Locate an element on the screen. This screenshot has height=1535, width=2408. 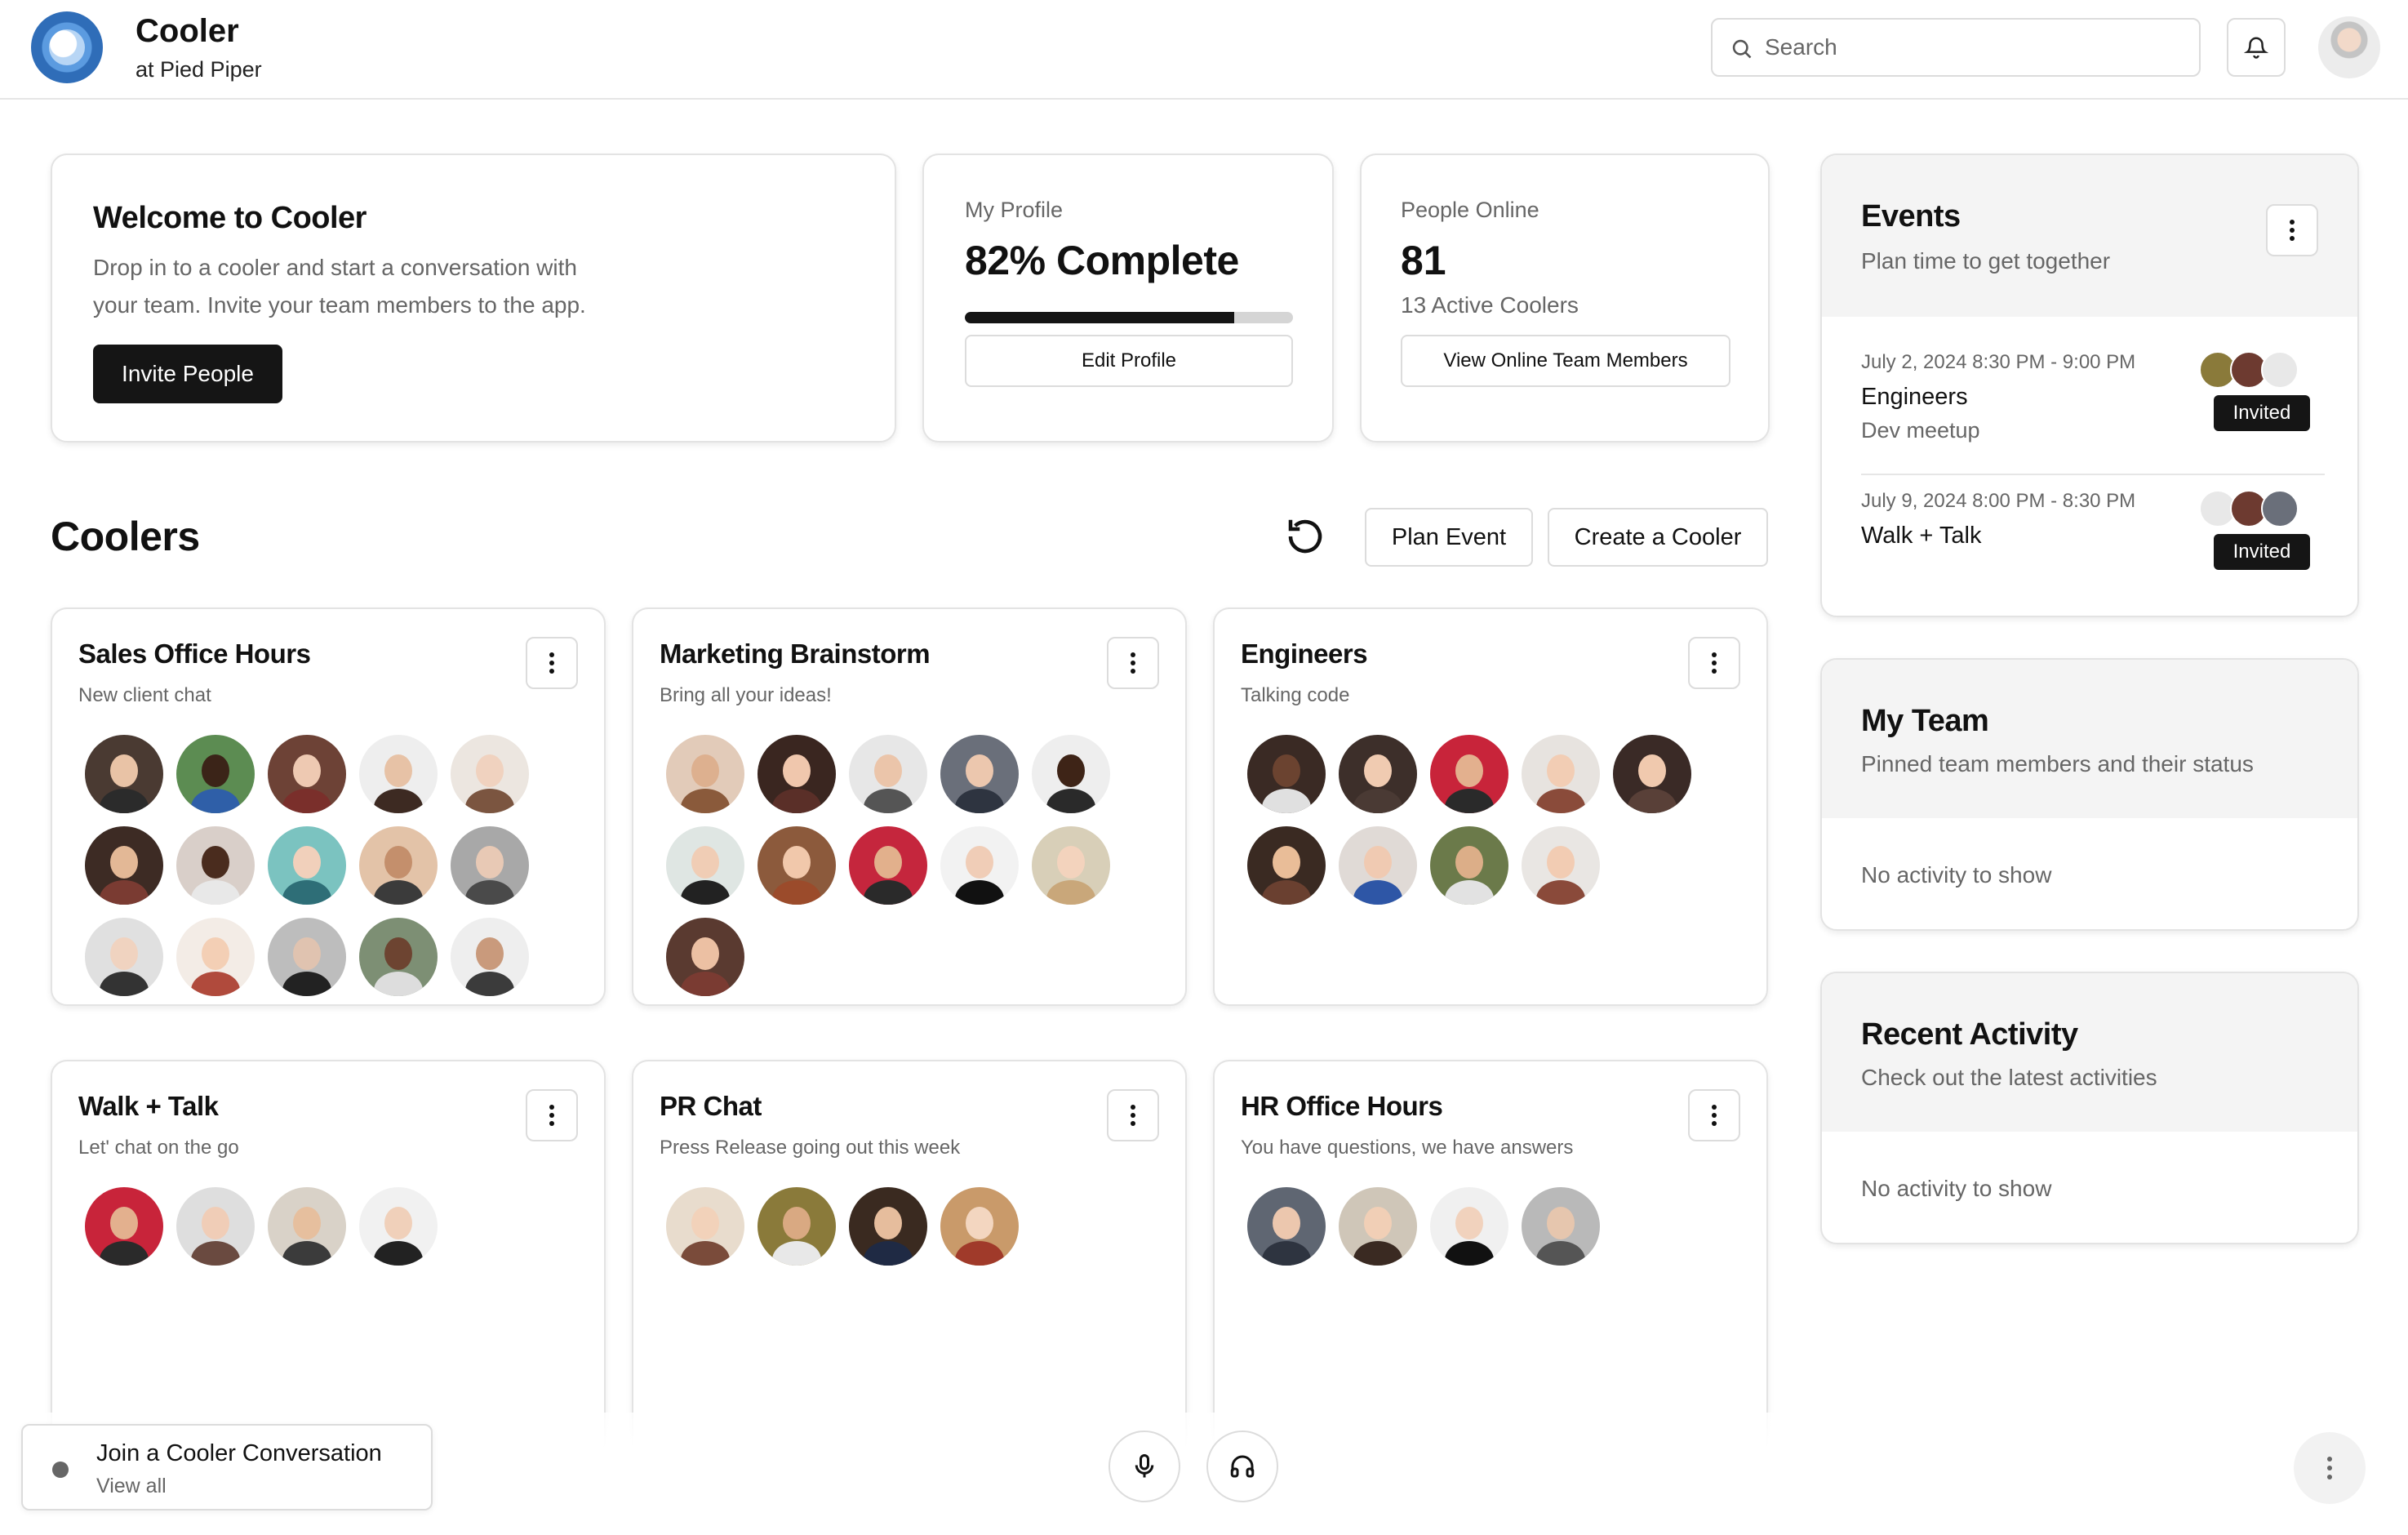
search-icon is located at coordinates (1742, 49).